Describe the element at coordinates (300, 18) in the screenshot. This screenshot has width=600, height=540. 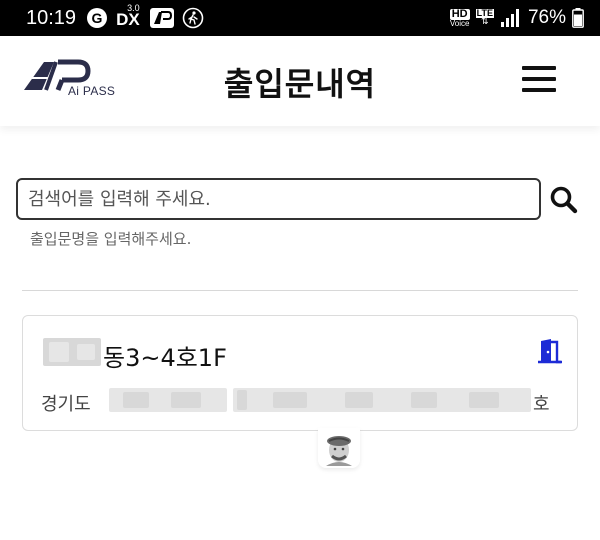
I see `status-bar: 10:19 G 3.0 DX HD Voice LTE ⇅ 76%` at that location.